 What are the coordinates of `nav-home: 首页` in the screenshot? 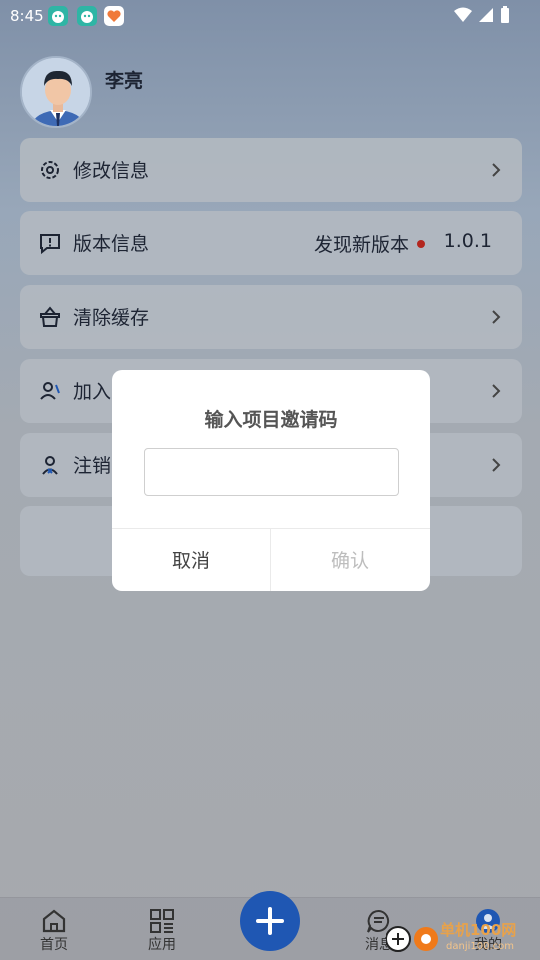 It's located at (54, 929).